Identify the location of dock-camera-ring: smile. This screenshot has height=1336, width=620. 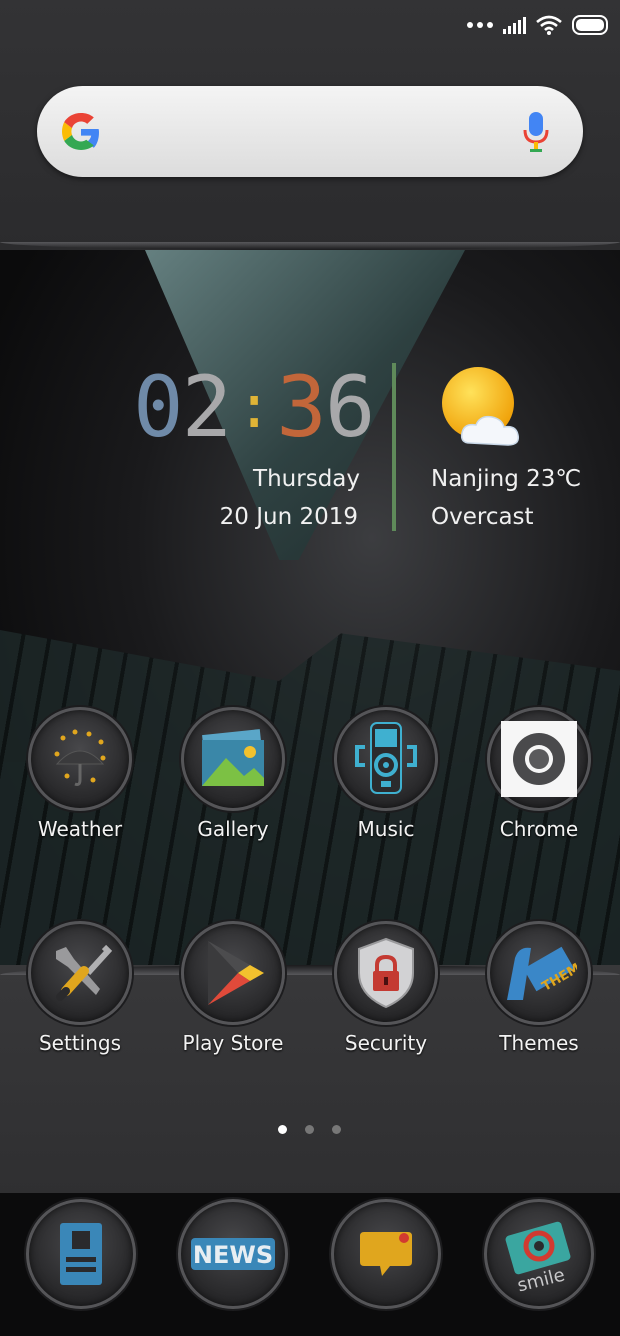
(539, 1254).